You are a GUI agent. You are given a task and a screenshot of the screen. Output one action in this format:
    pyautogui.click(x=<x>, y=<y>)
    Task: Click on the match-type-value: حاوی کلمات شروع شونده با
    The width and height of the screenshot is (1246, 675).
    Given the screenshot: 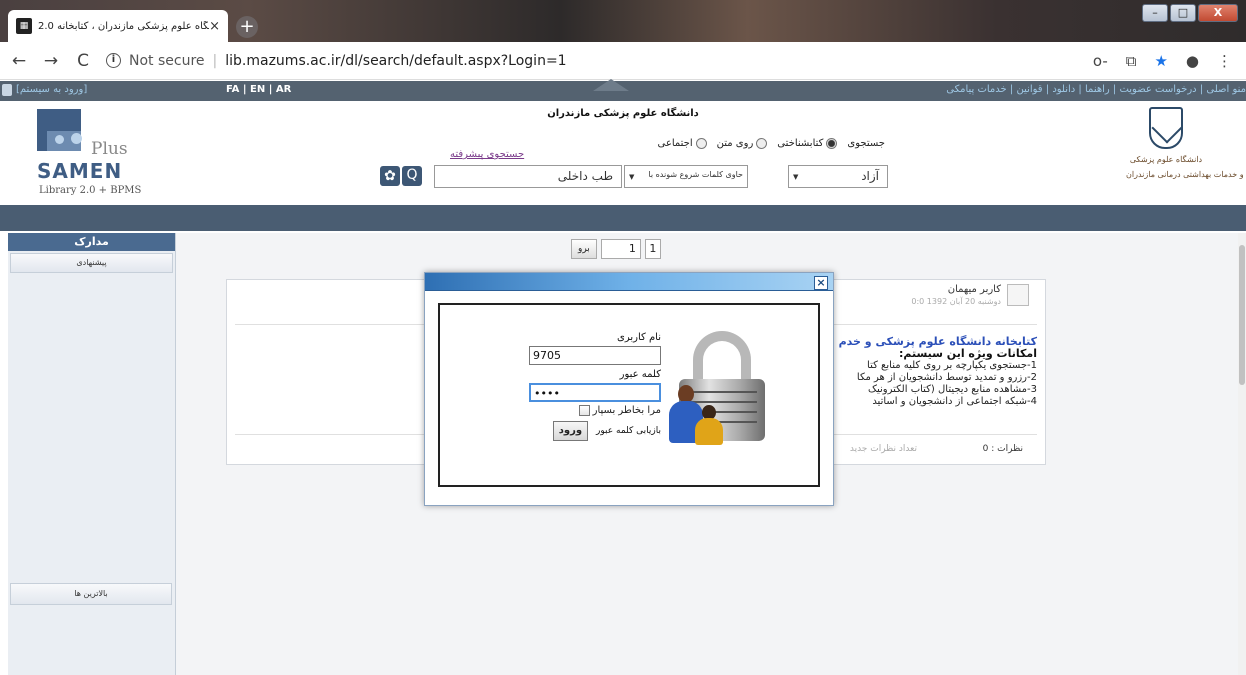 What is the action you would take?
    pyautogui.click(x=695, y=174)
    